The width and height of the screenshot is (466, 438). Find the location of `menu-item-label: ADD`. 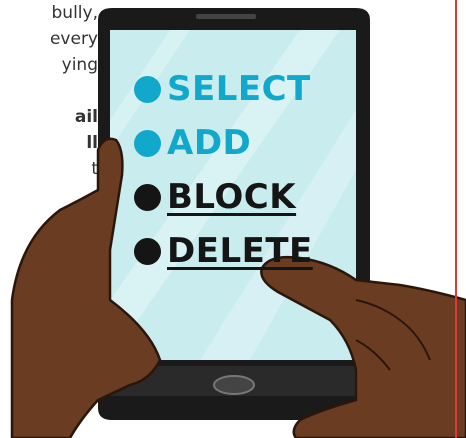

menu-item-label: ADD is located at coordinates (209, 143).